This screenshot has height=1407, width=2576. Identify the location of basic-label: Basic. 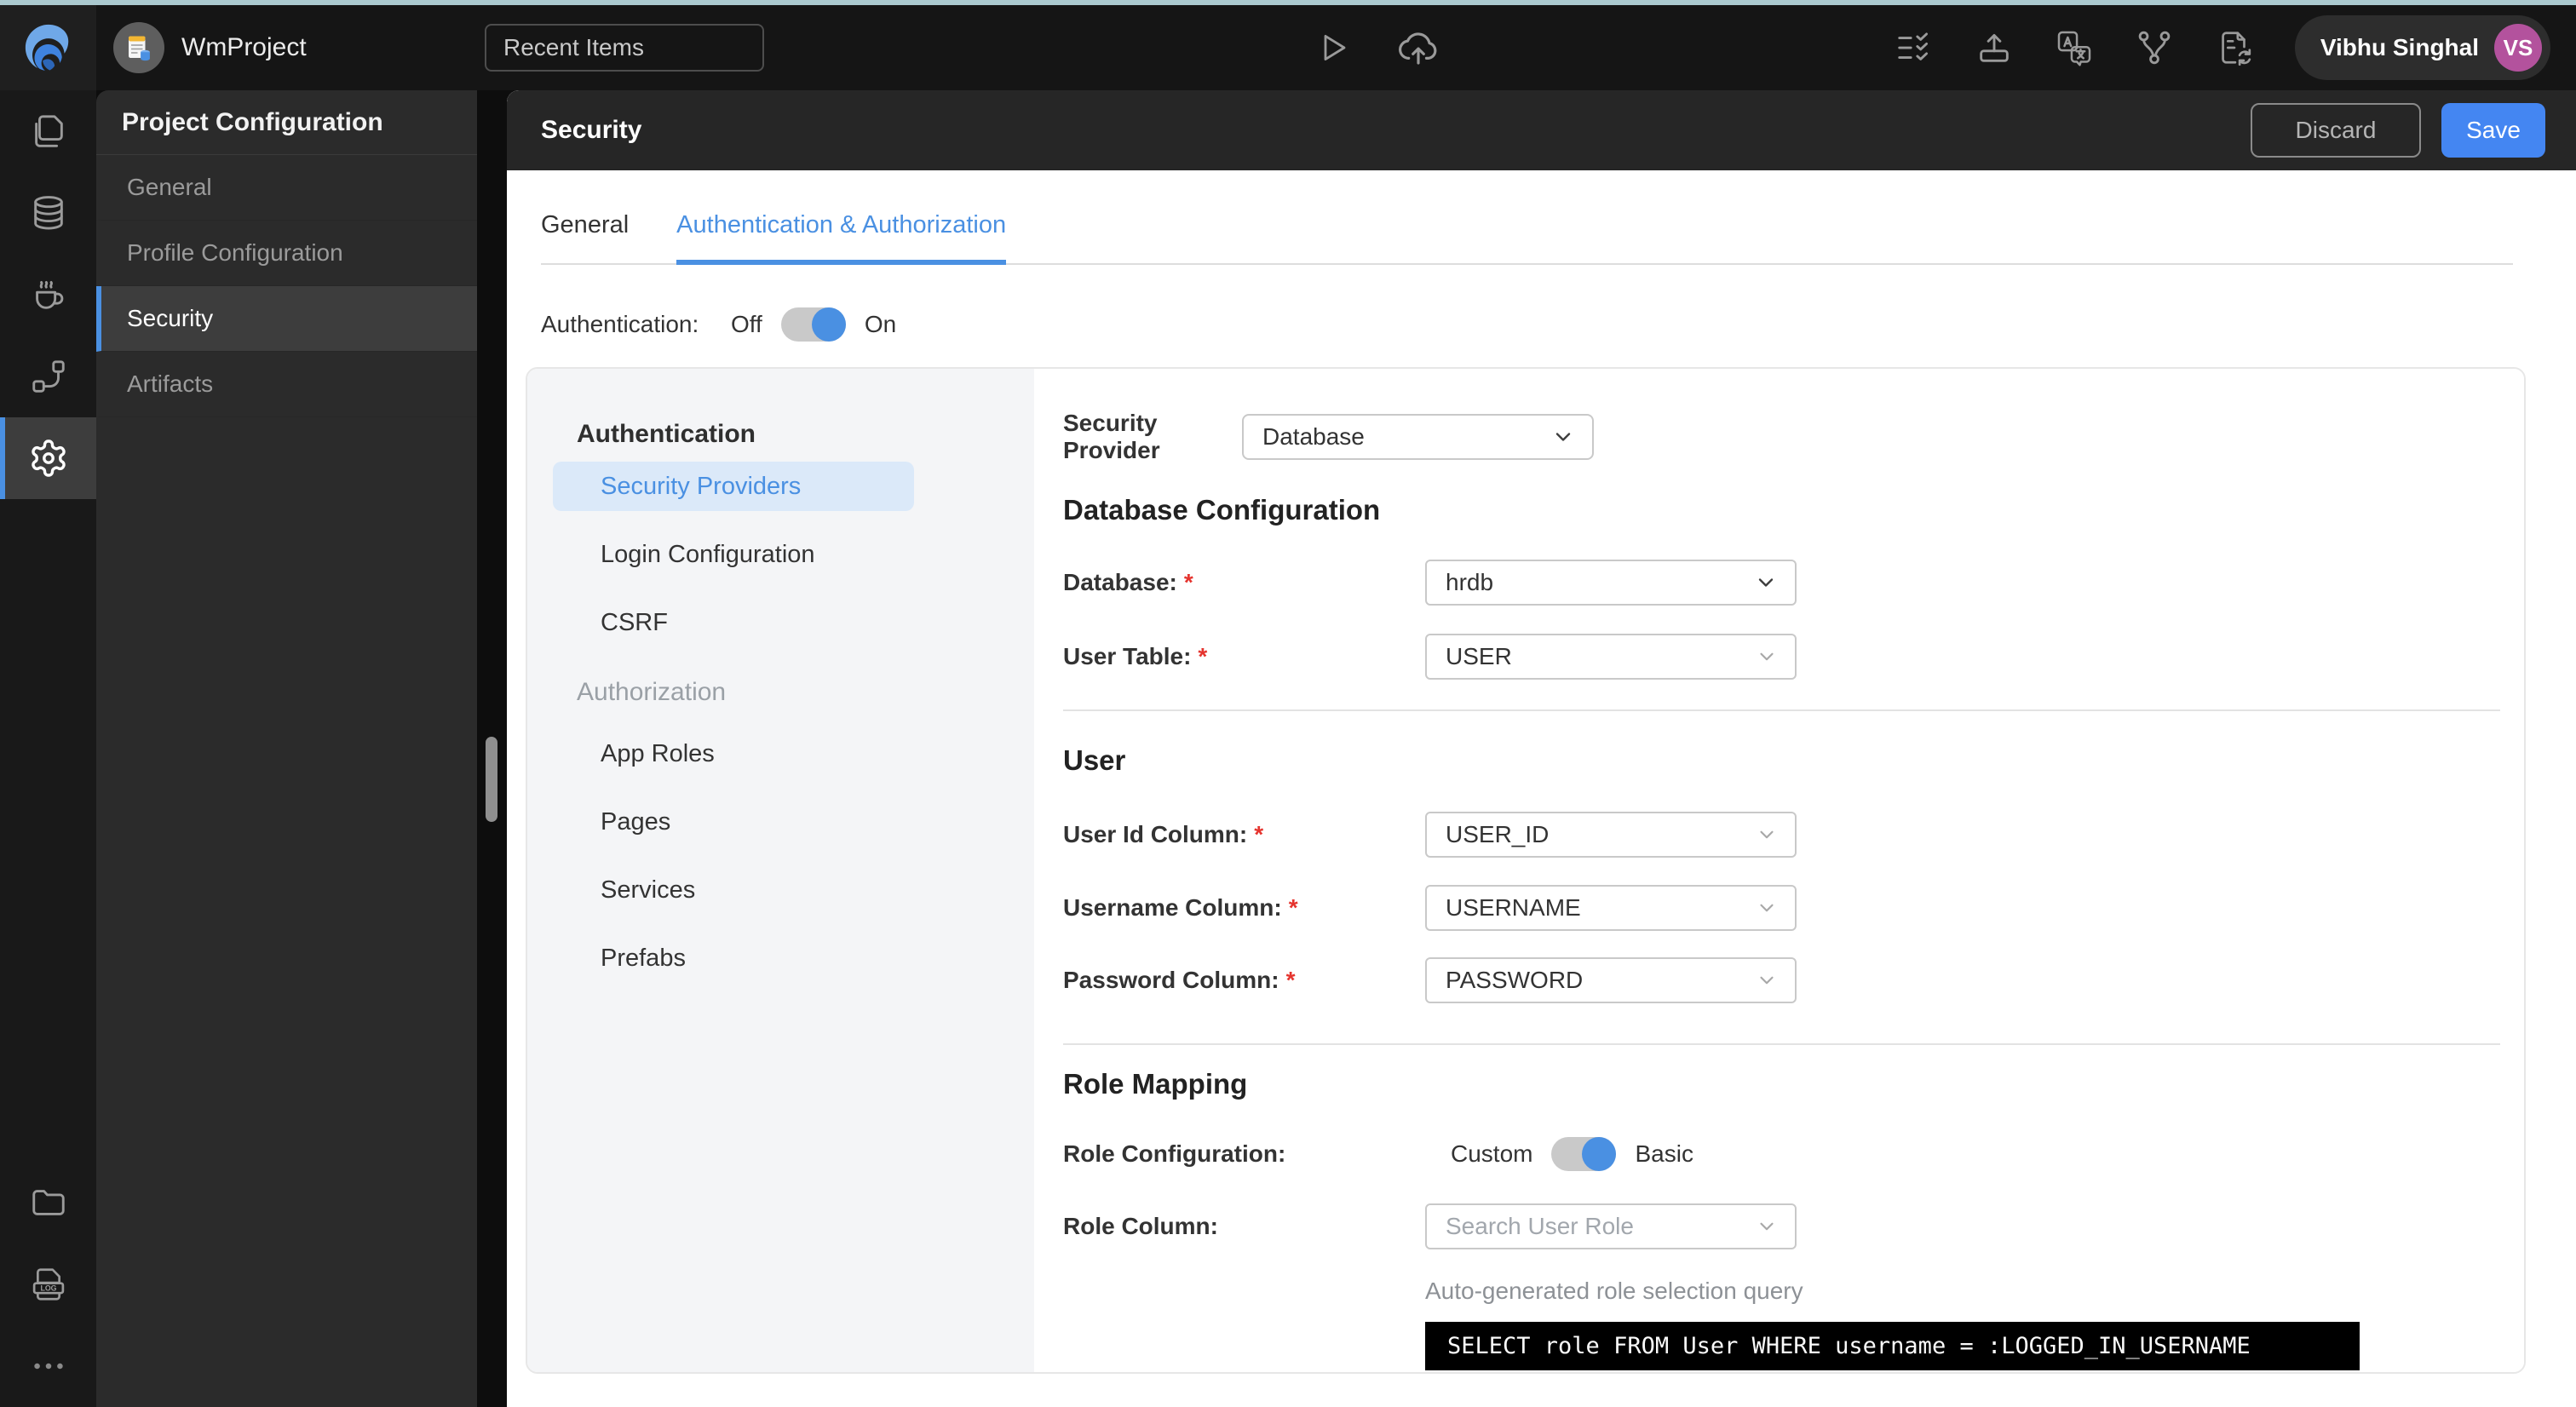
(1664, 1153).